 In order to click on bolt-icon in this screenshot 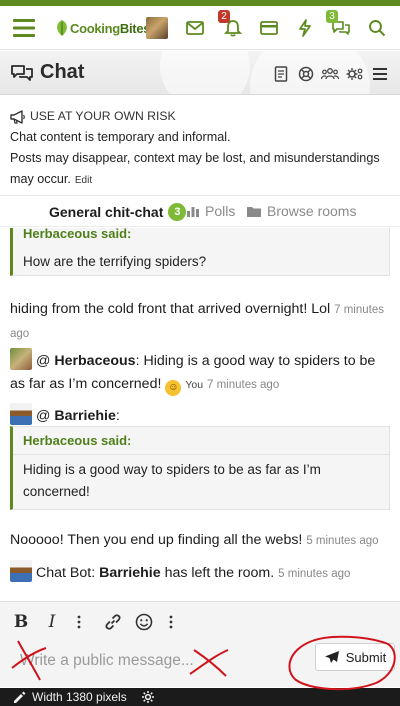, I will do `click(305, 28)`.